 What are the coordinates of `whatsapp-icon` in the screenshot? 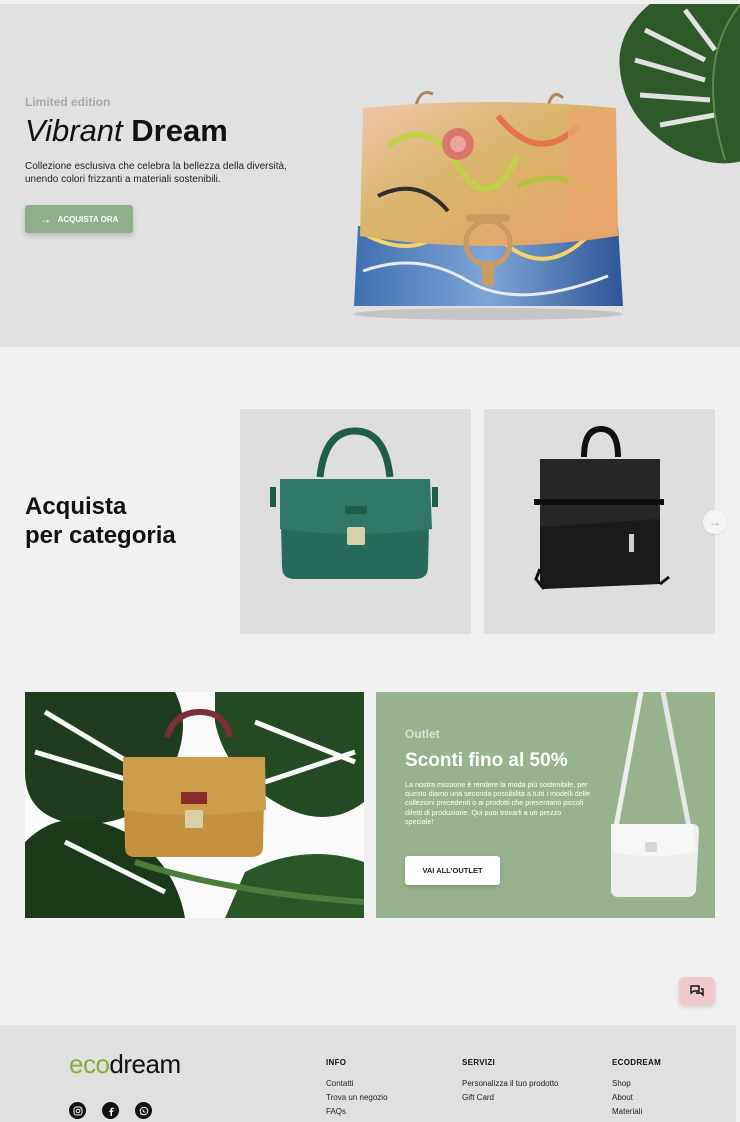 It's located at (143, 1110).